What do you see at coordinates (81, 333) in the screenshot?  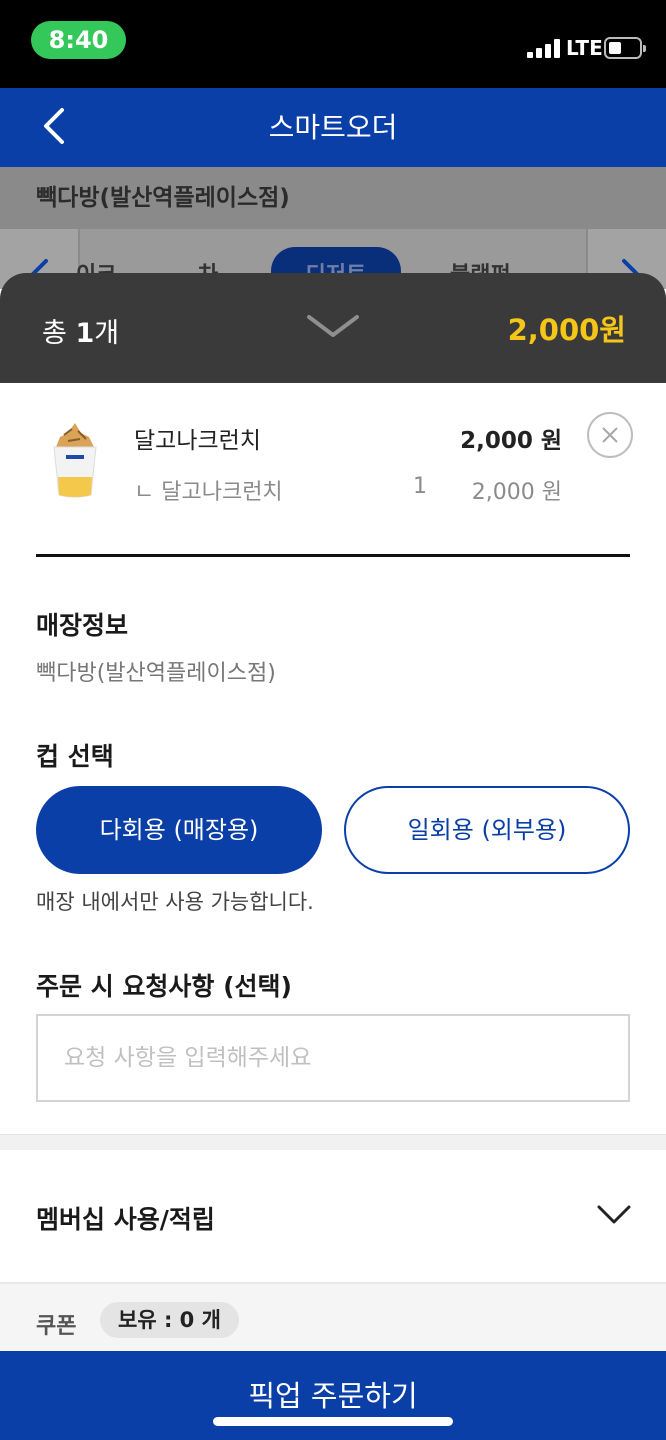 I see `summary-count: 총 1개` at bounding box center [81, 333].